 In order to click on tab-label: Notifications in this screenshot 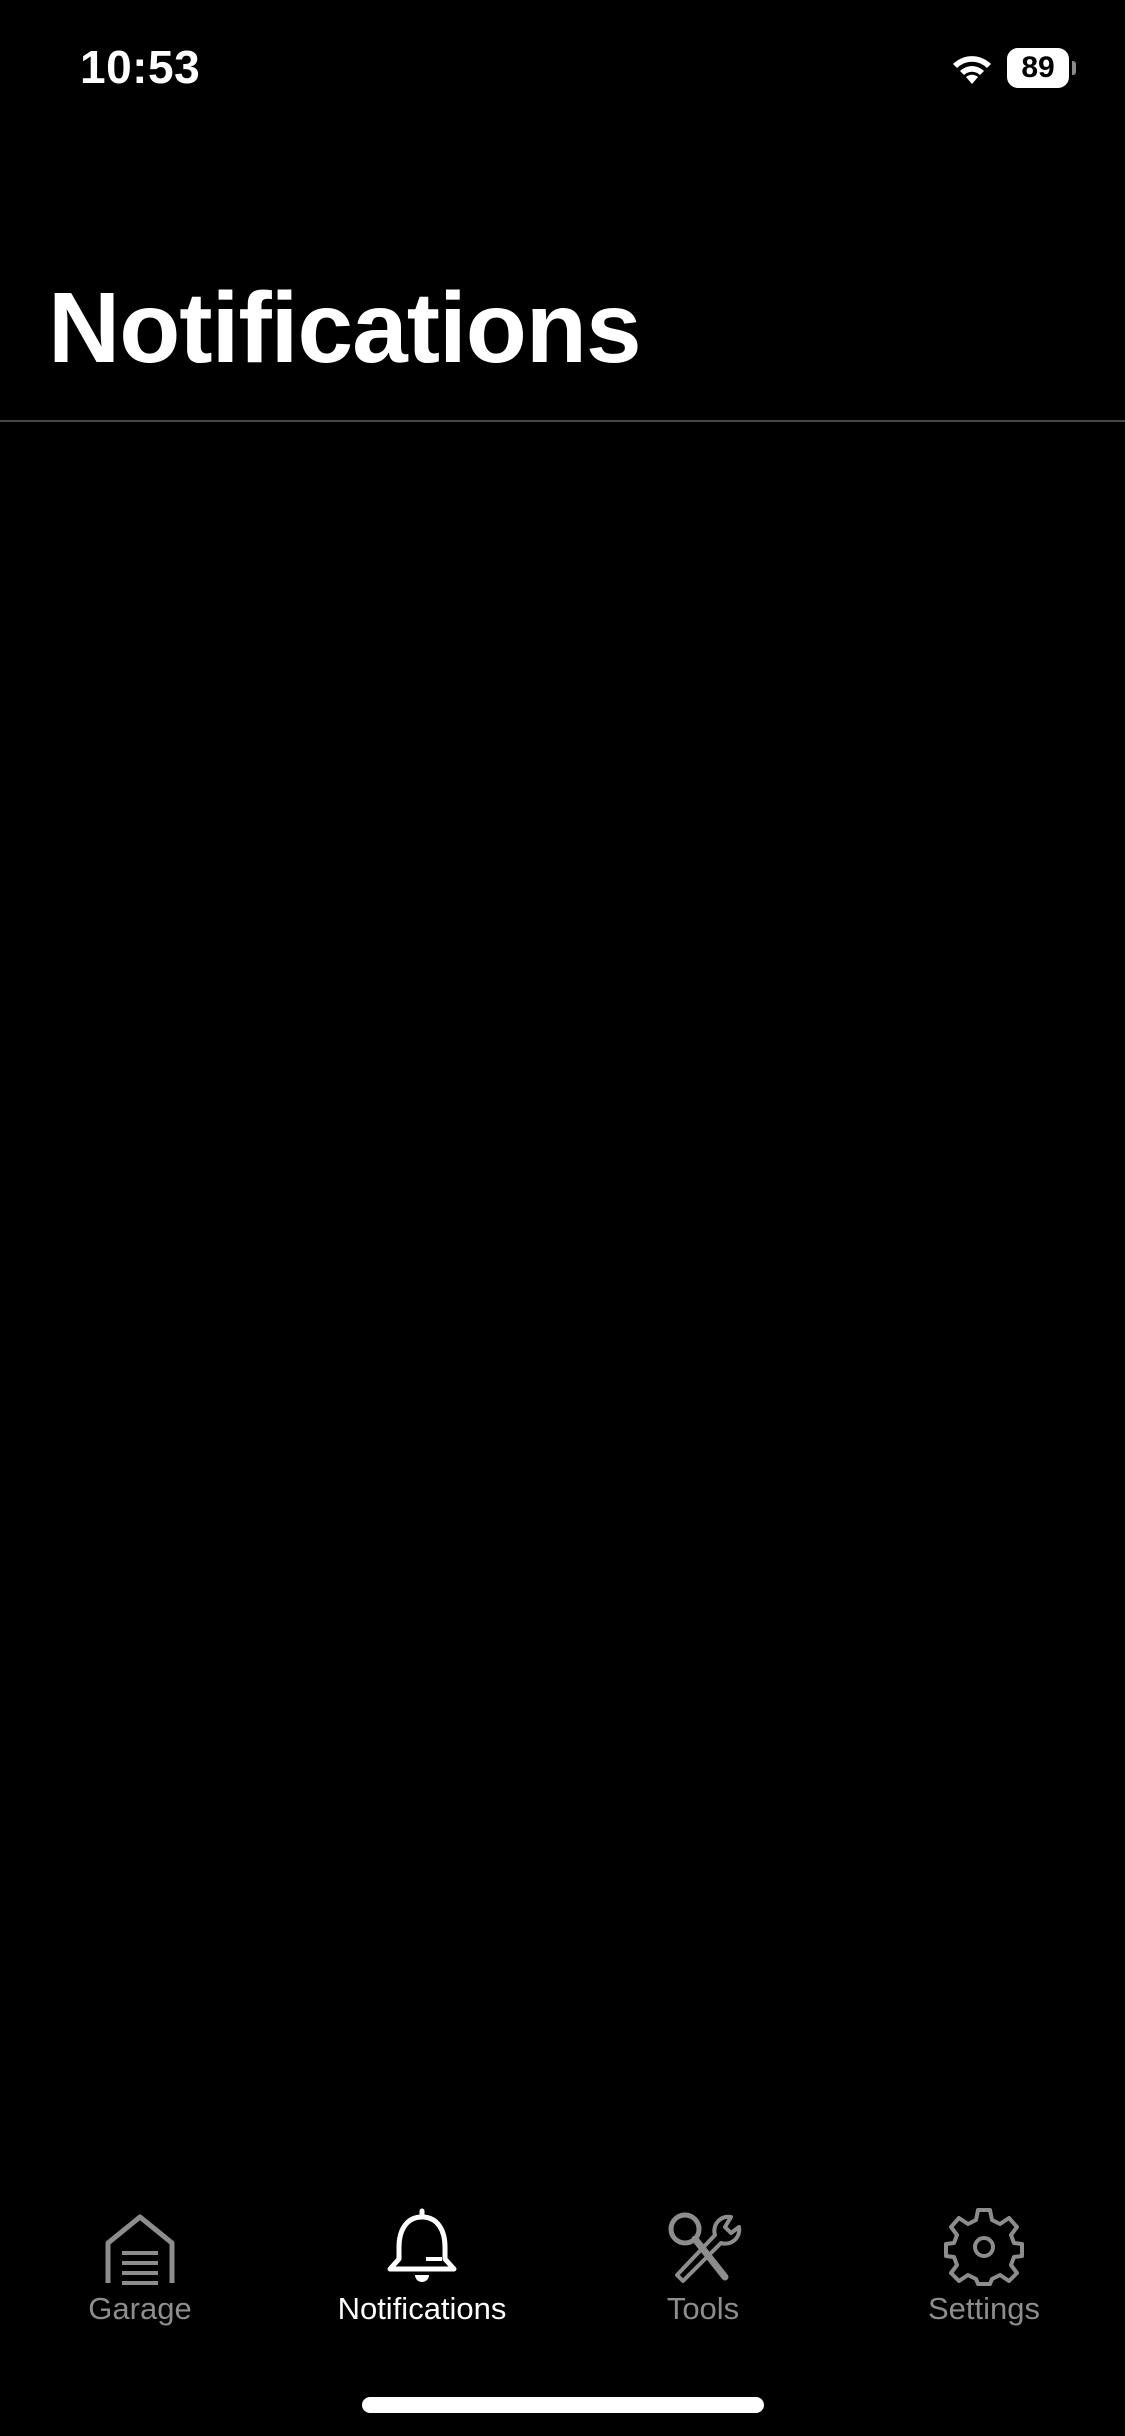, I will do `click(422, 2308)`.